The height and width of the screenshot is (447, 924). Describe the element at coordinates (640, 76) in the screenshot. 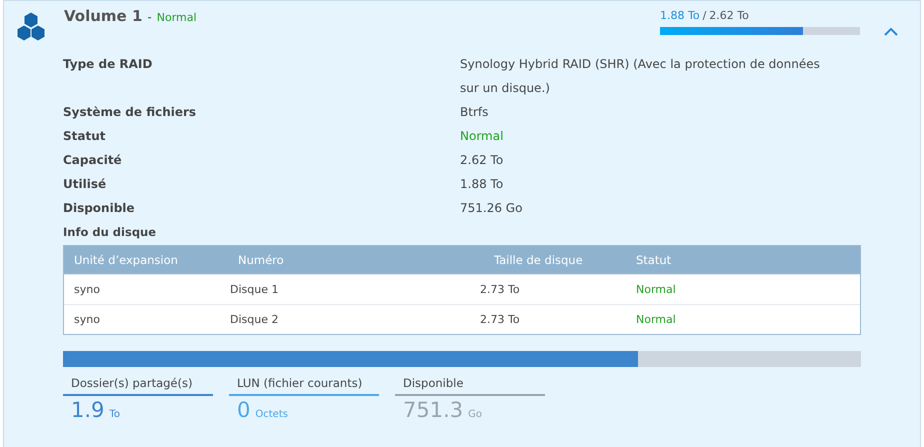

I see `detail-value: Synology Hybrid RAID (SHR) (Avec la protection de données sur un disque.)` at that location.